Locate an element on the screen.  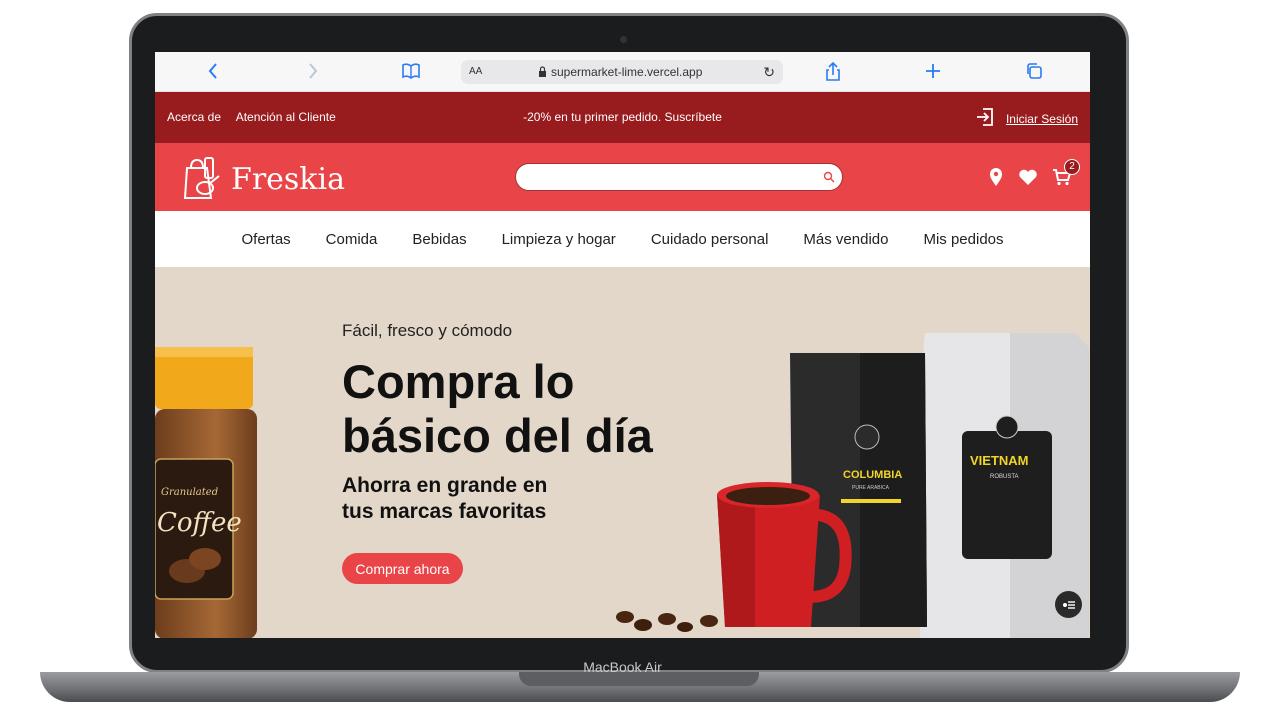
address-bar: AA supermarket-lime.vercel.app ↻ is located at coordinates (622, 72).